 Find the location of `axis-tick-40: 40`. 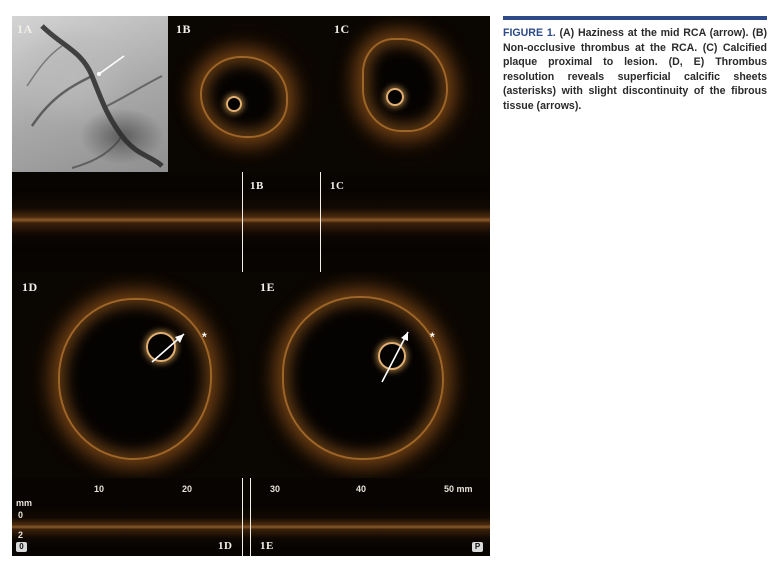

axis-tick-40: 40 is located at coordinates (361, 489).